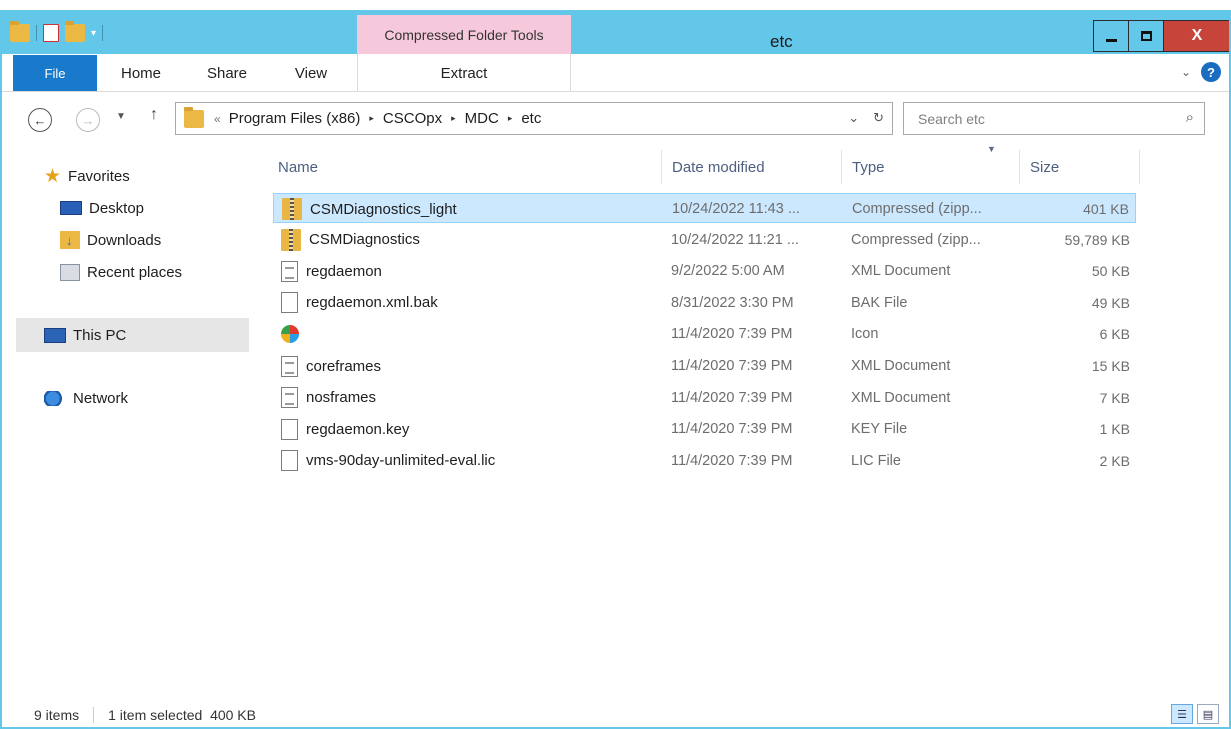 The height and width of the screenshot is (729, 1231). What do you see at coordinates (1186, 72) in the screenshot?
I see `expand-ribbon-chevron-icon: ⌄` at bounding box center [1186, 72].